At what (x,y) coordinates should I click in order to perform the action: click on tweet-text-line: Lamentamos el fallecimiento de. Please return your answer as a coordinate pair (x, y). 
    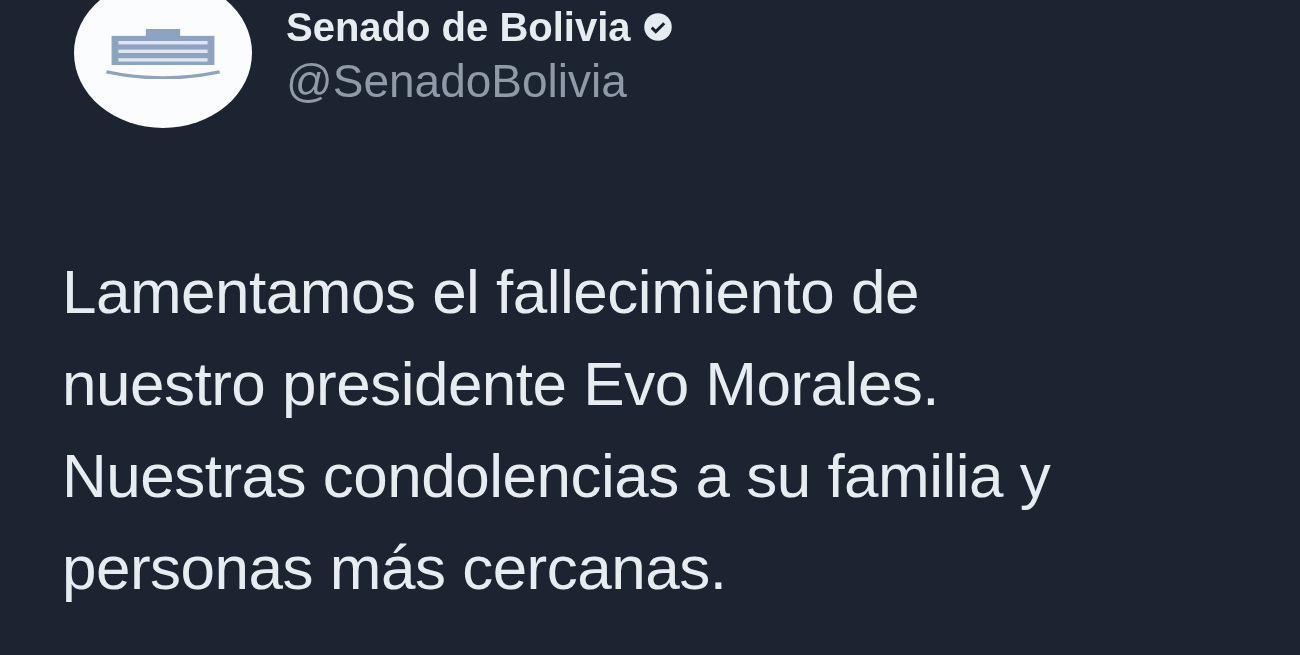
    Looking at the image, I should click on (491, 292).